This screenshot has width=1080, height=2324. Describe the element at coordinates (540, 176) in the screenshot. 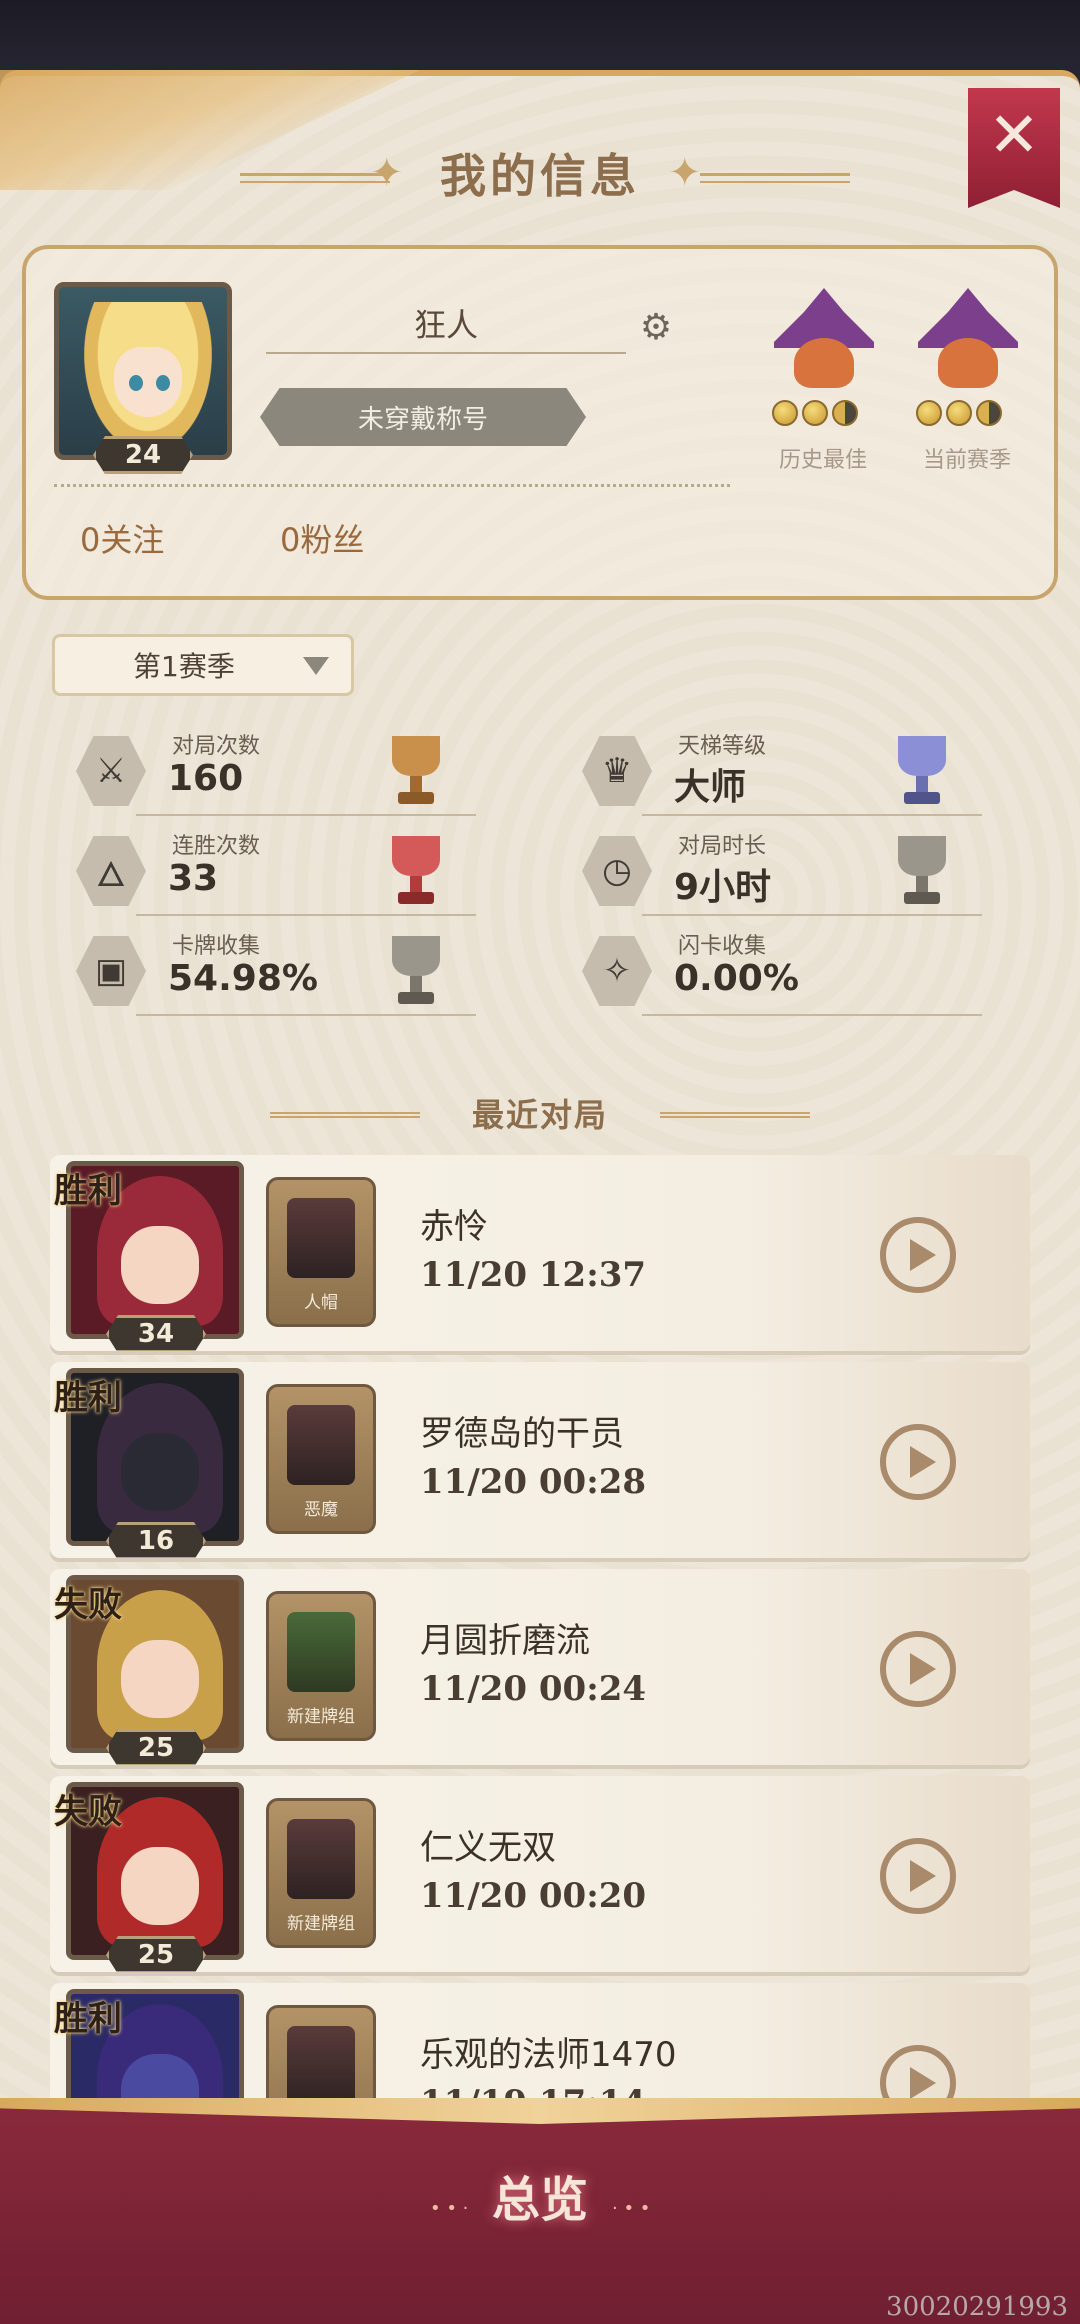

I see `page-title: 我的信息` at that location.